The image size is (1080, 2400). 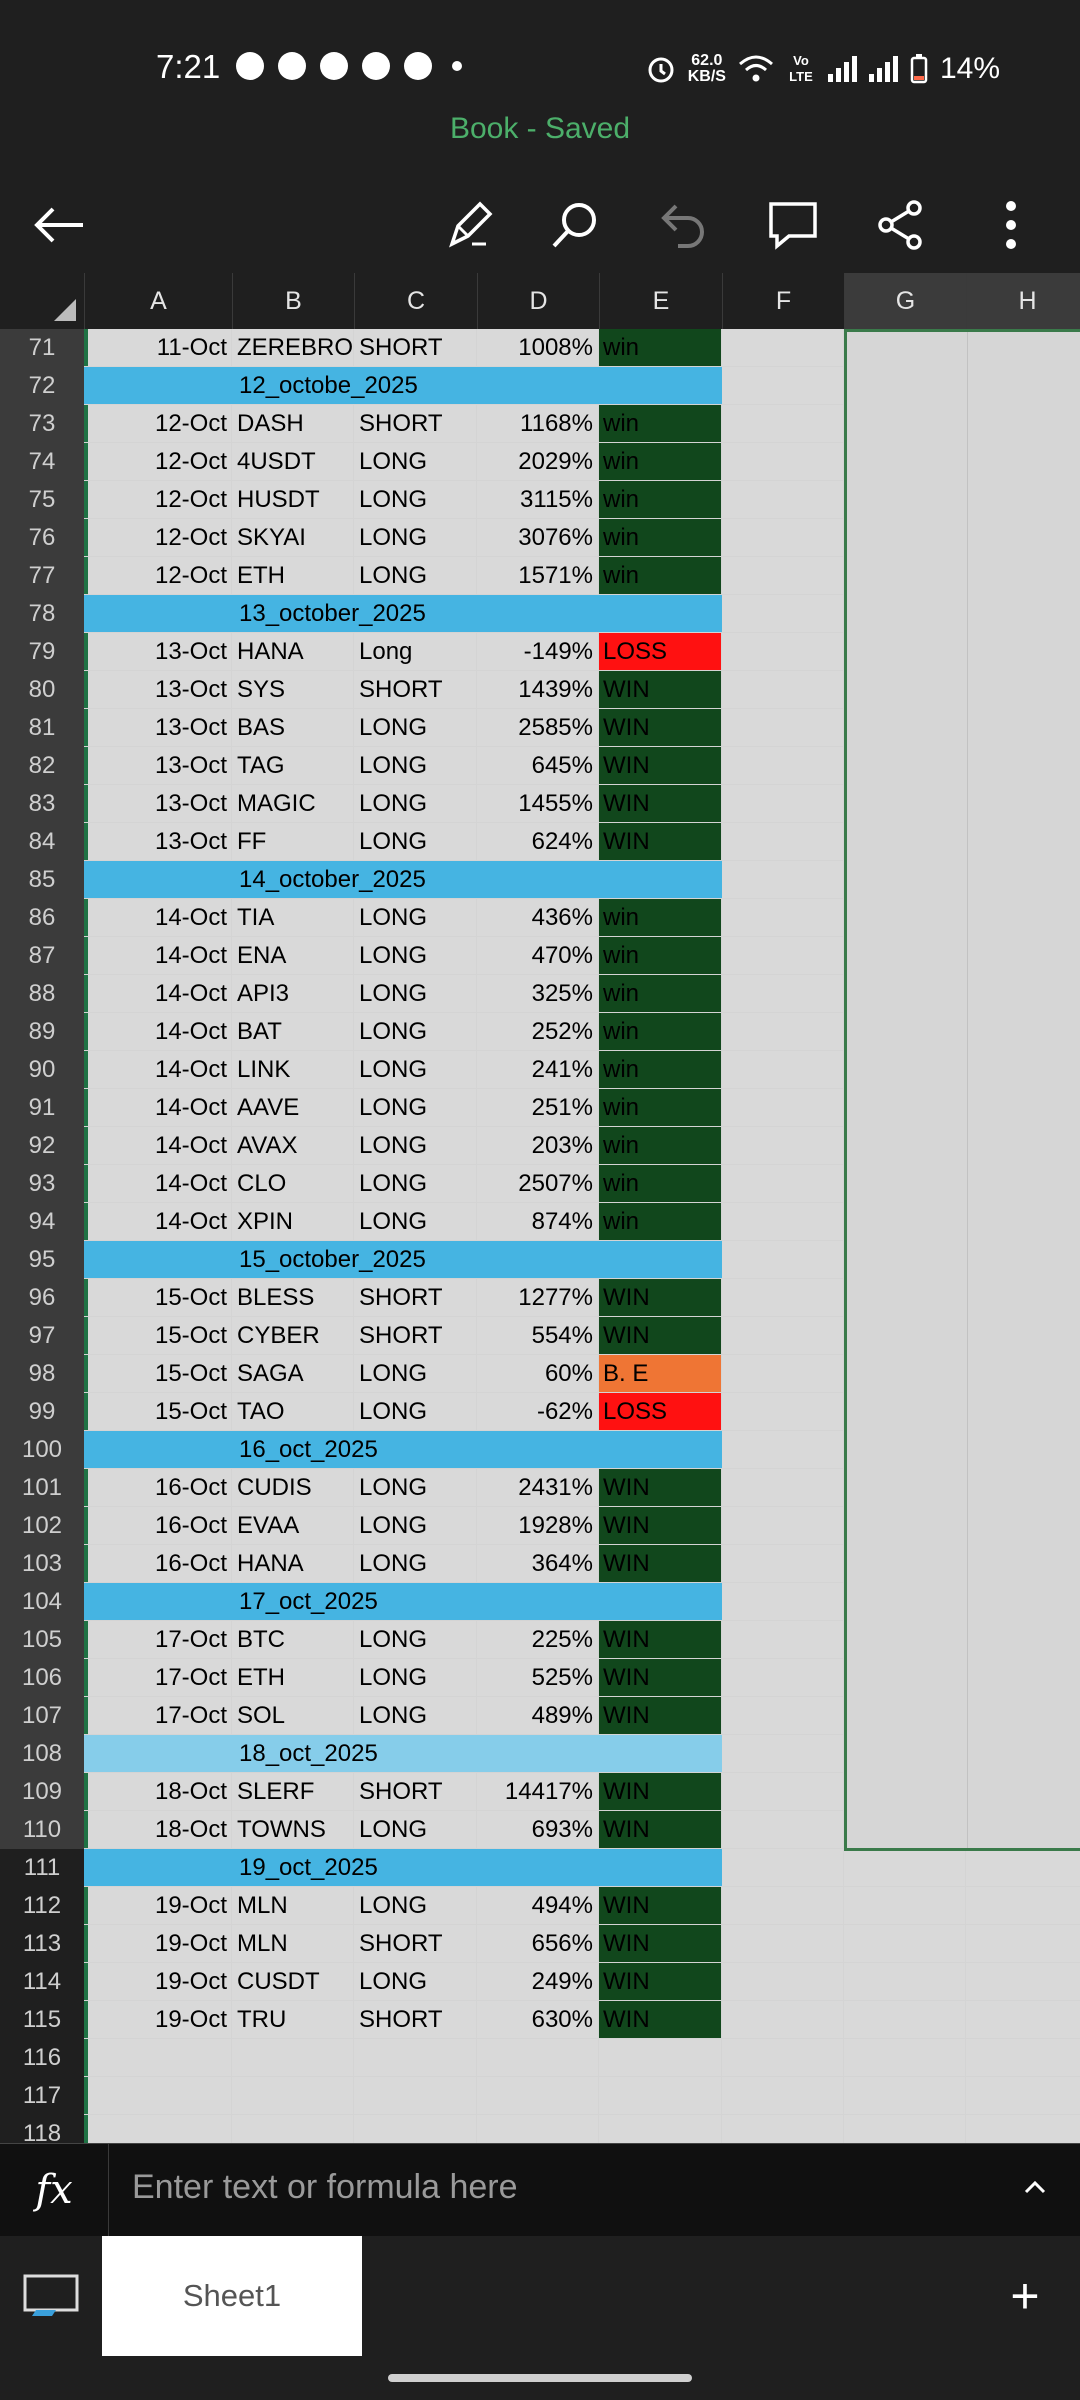 I want to click on add-sheet-button: +, so click(x=1025, y=2296).